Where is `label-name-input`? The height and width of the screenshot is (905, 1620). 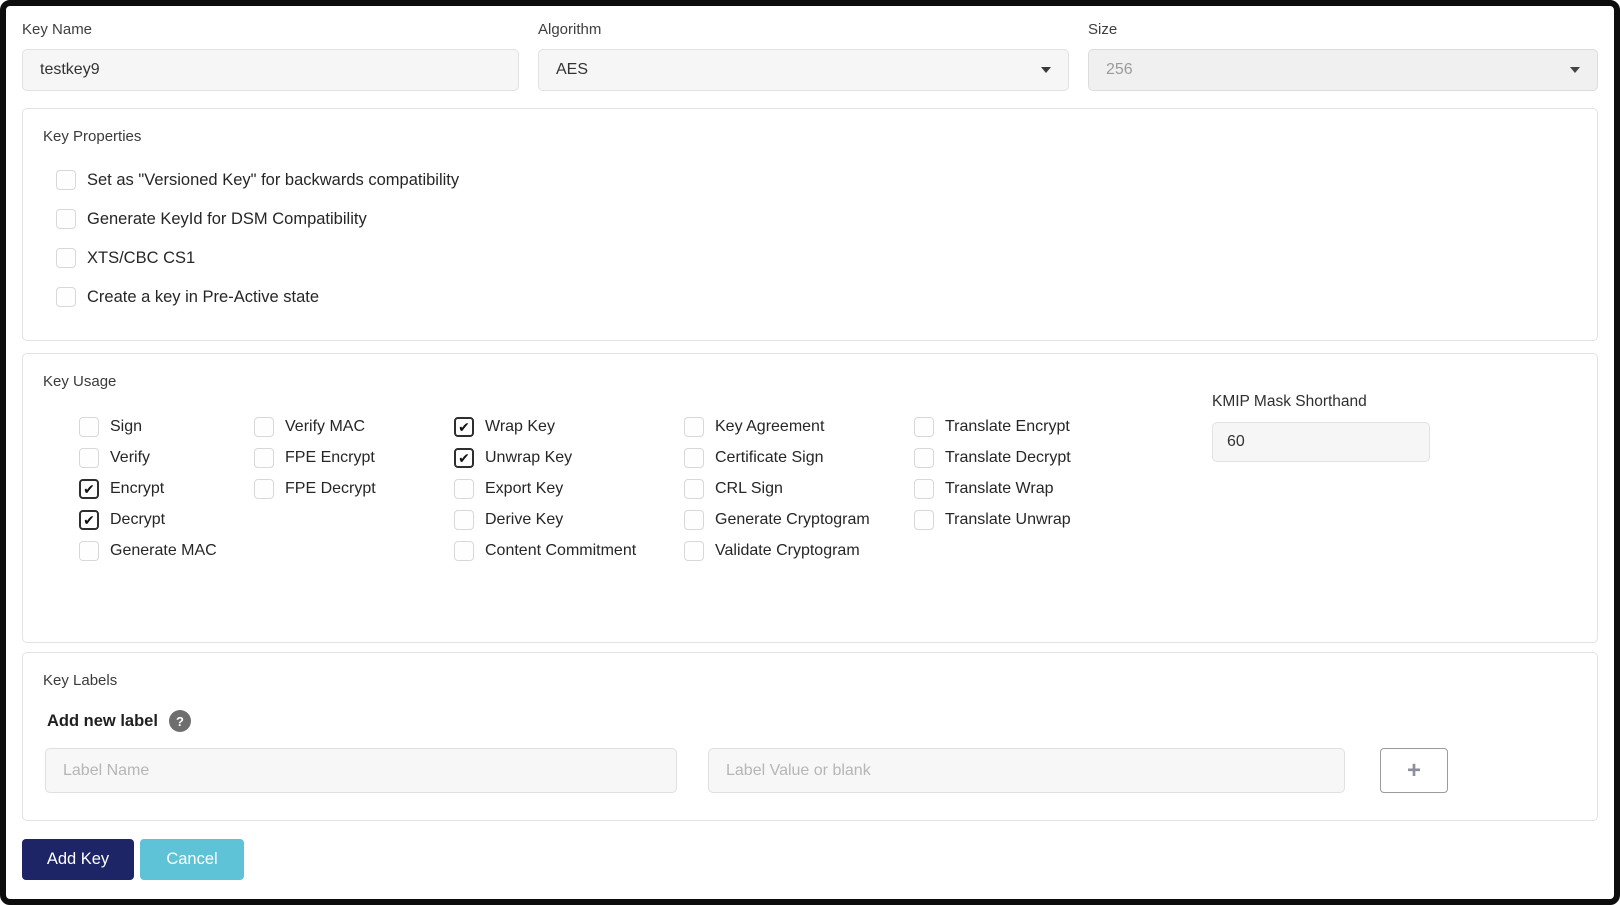 label-name-input is located at coordinates (361, 770).